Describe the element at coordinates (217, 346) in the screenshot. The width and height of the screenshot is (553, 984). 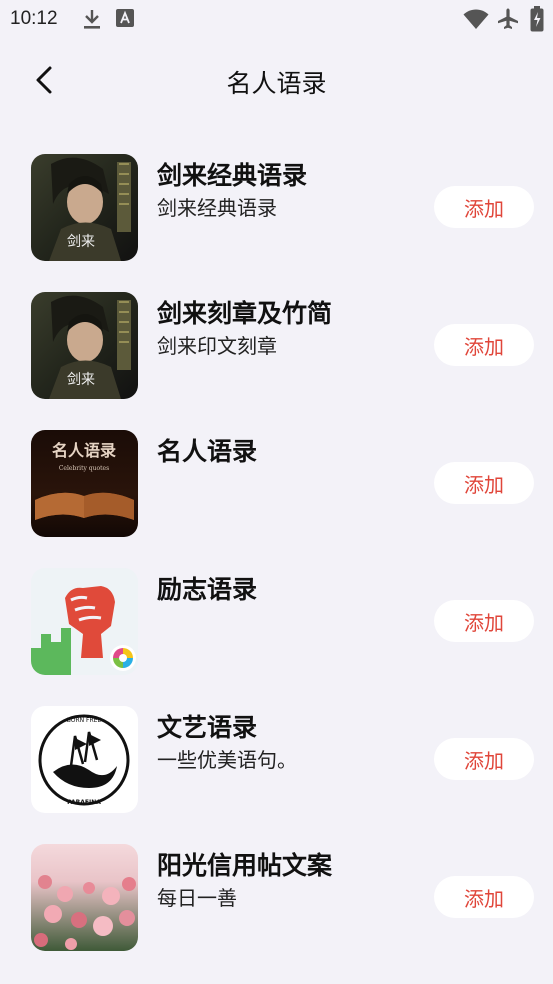
I see `item-subtitle: 剑来印文刻章` at that location.